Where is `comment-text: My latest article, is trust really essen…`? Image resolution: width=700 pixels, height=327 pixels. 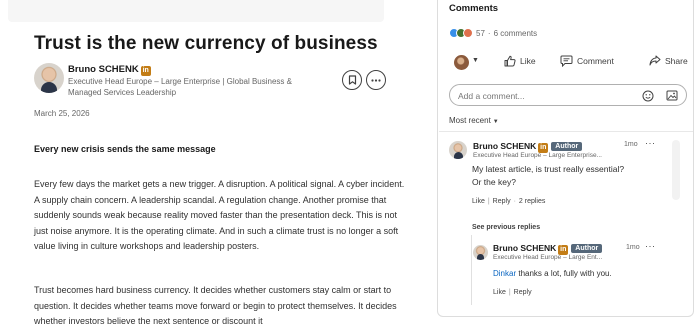 comment-text: My latest article, is trust really essen… is located at coordinates (548, 175).